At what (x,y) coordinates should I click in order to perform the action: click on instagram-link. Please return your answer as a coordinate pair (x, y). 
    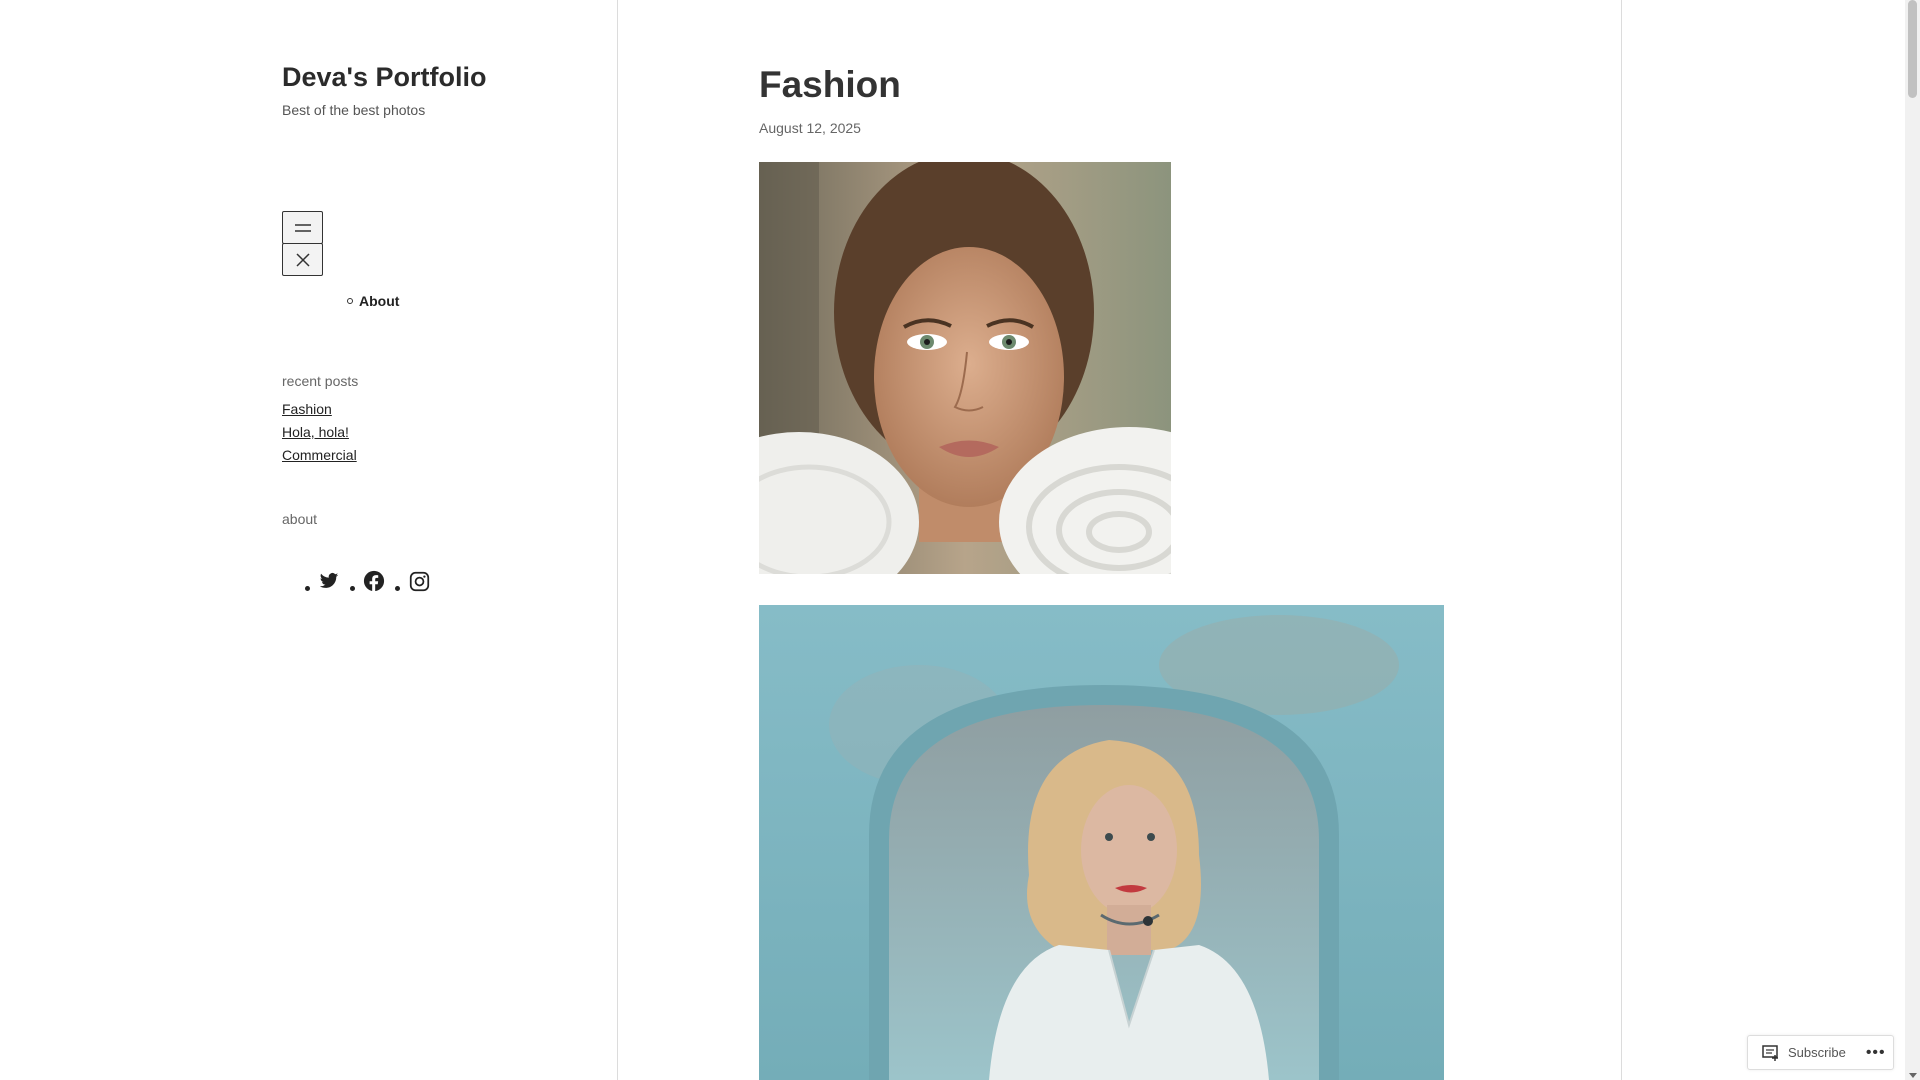
    Looking at the image, I should click on (419, 581).